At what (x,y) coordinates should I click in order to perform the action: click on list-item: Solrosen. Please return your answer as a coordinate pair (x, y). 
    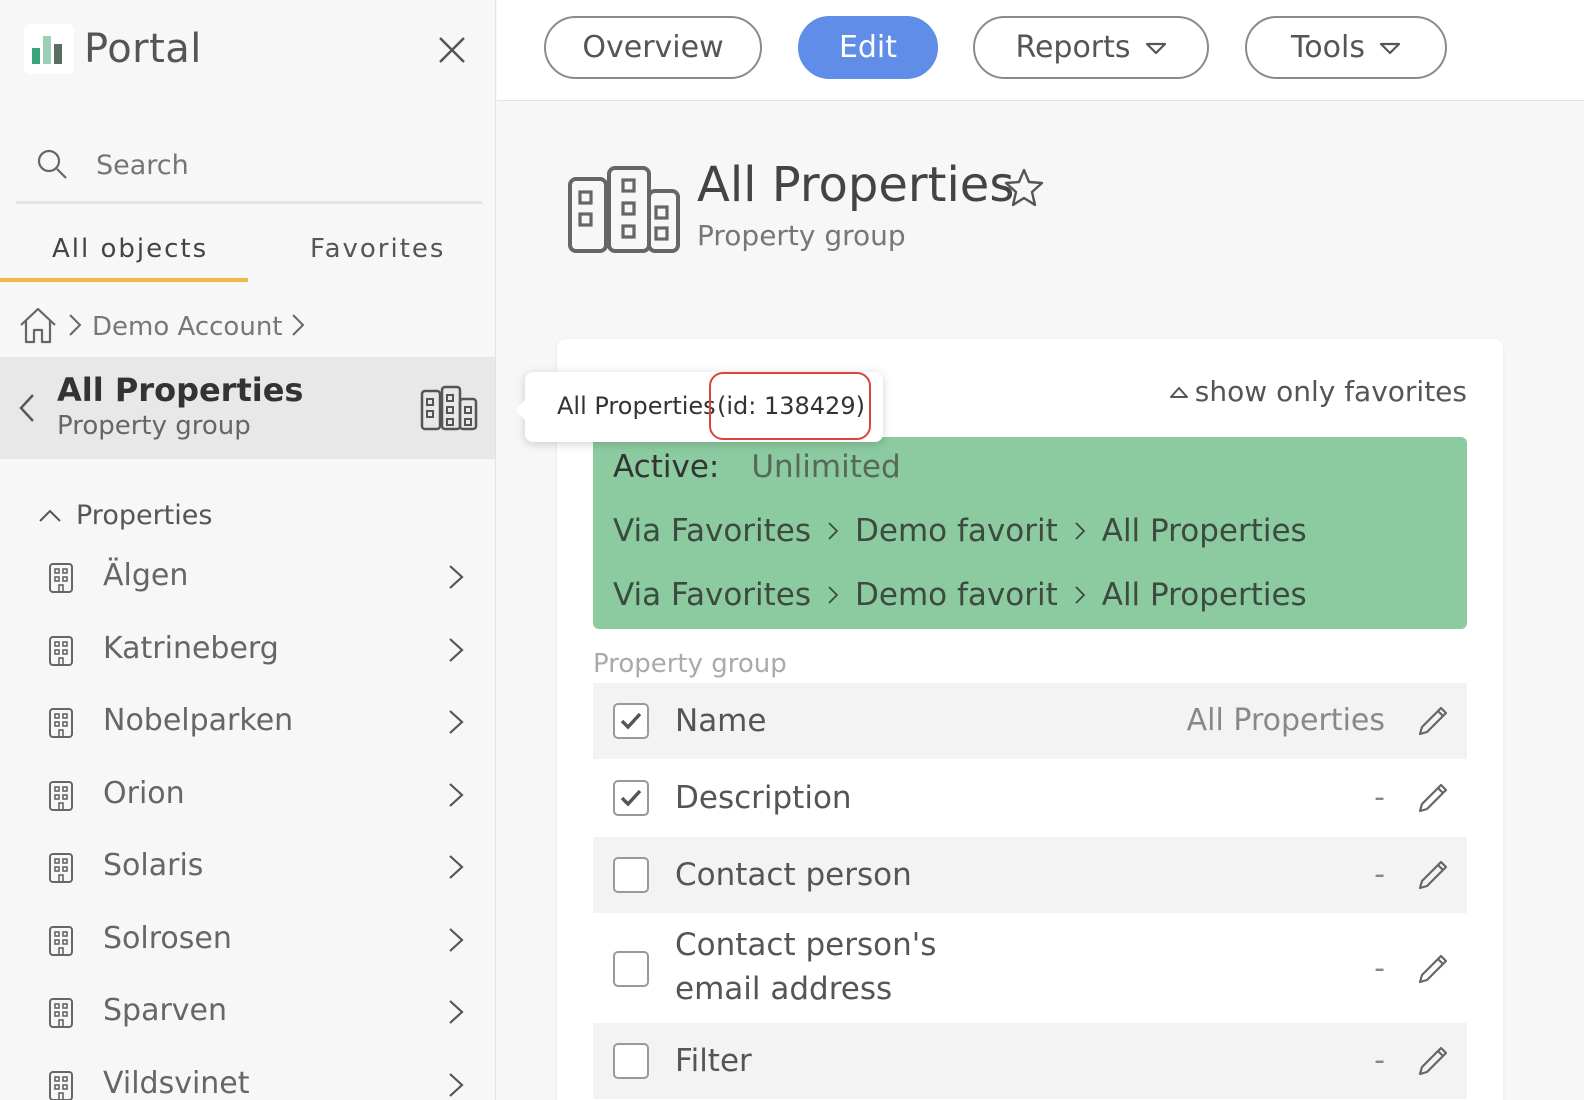
    Looking at the image, I should click on (247, 939).